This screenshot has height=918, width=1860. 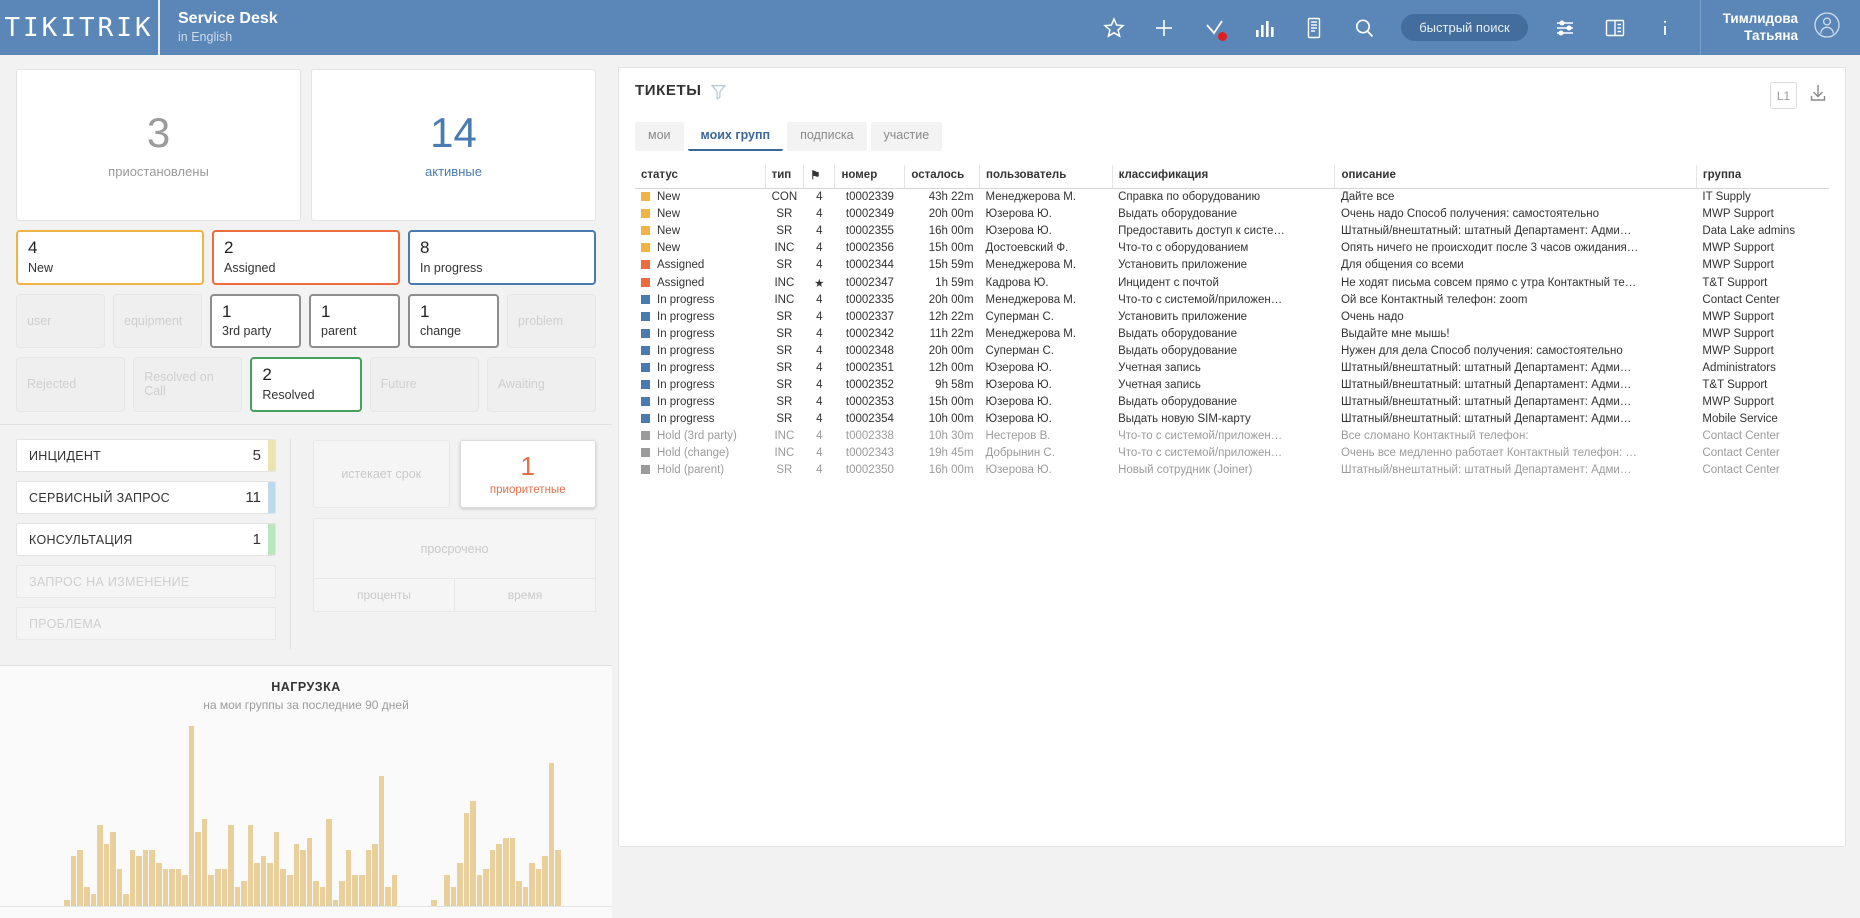 What do you see at coordinates (384, 595) in the screenshot?
I see `overdue-percent-cell: проценты` at bounding box center [384, 595].